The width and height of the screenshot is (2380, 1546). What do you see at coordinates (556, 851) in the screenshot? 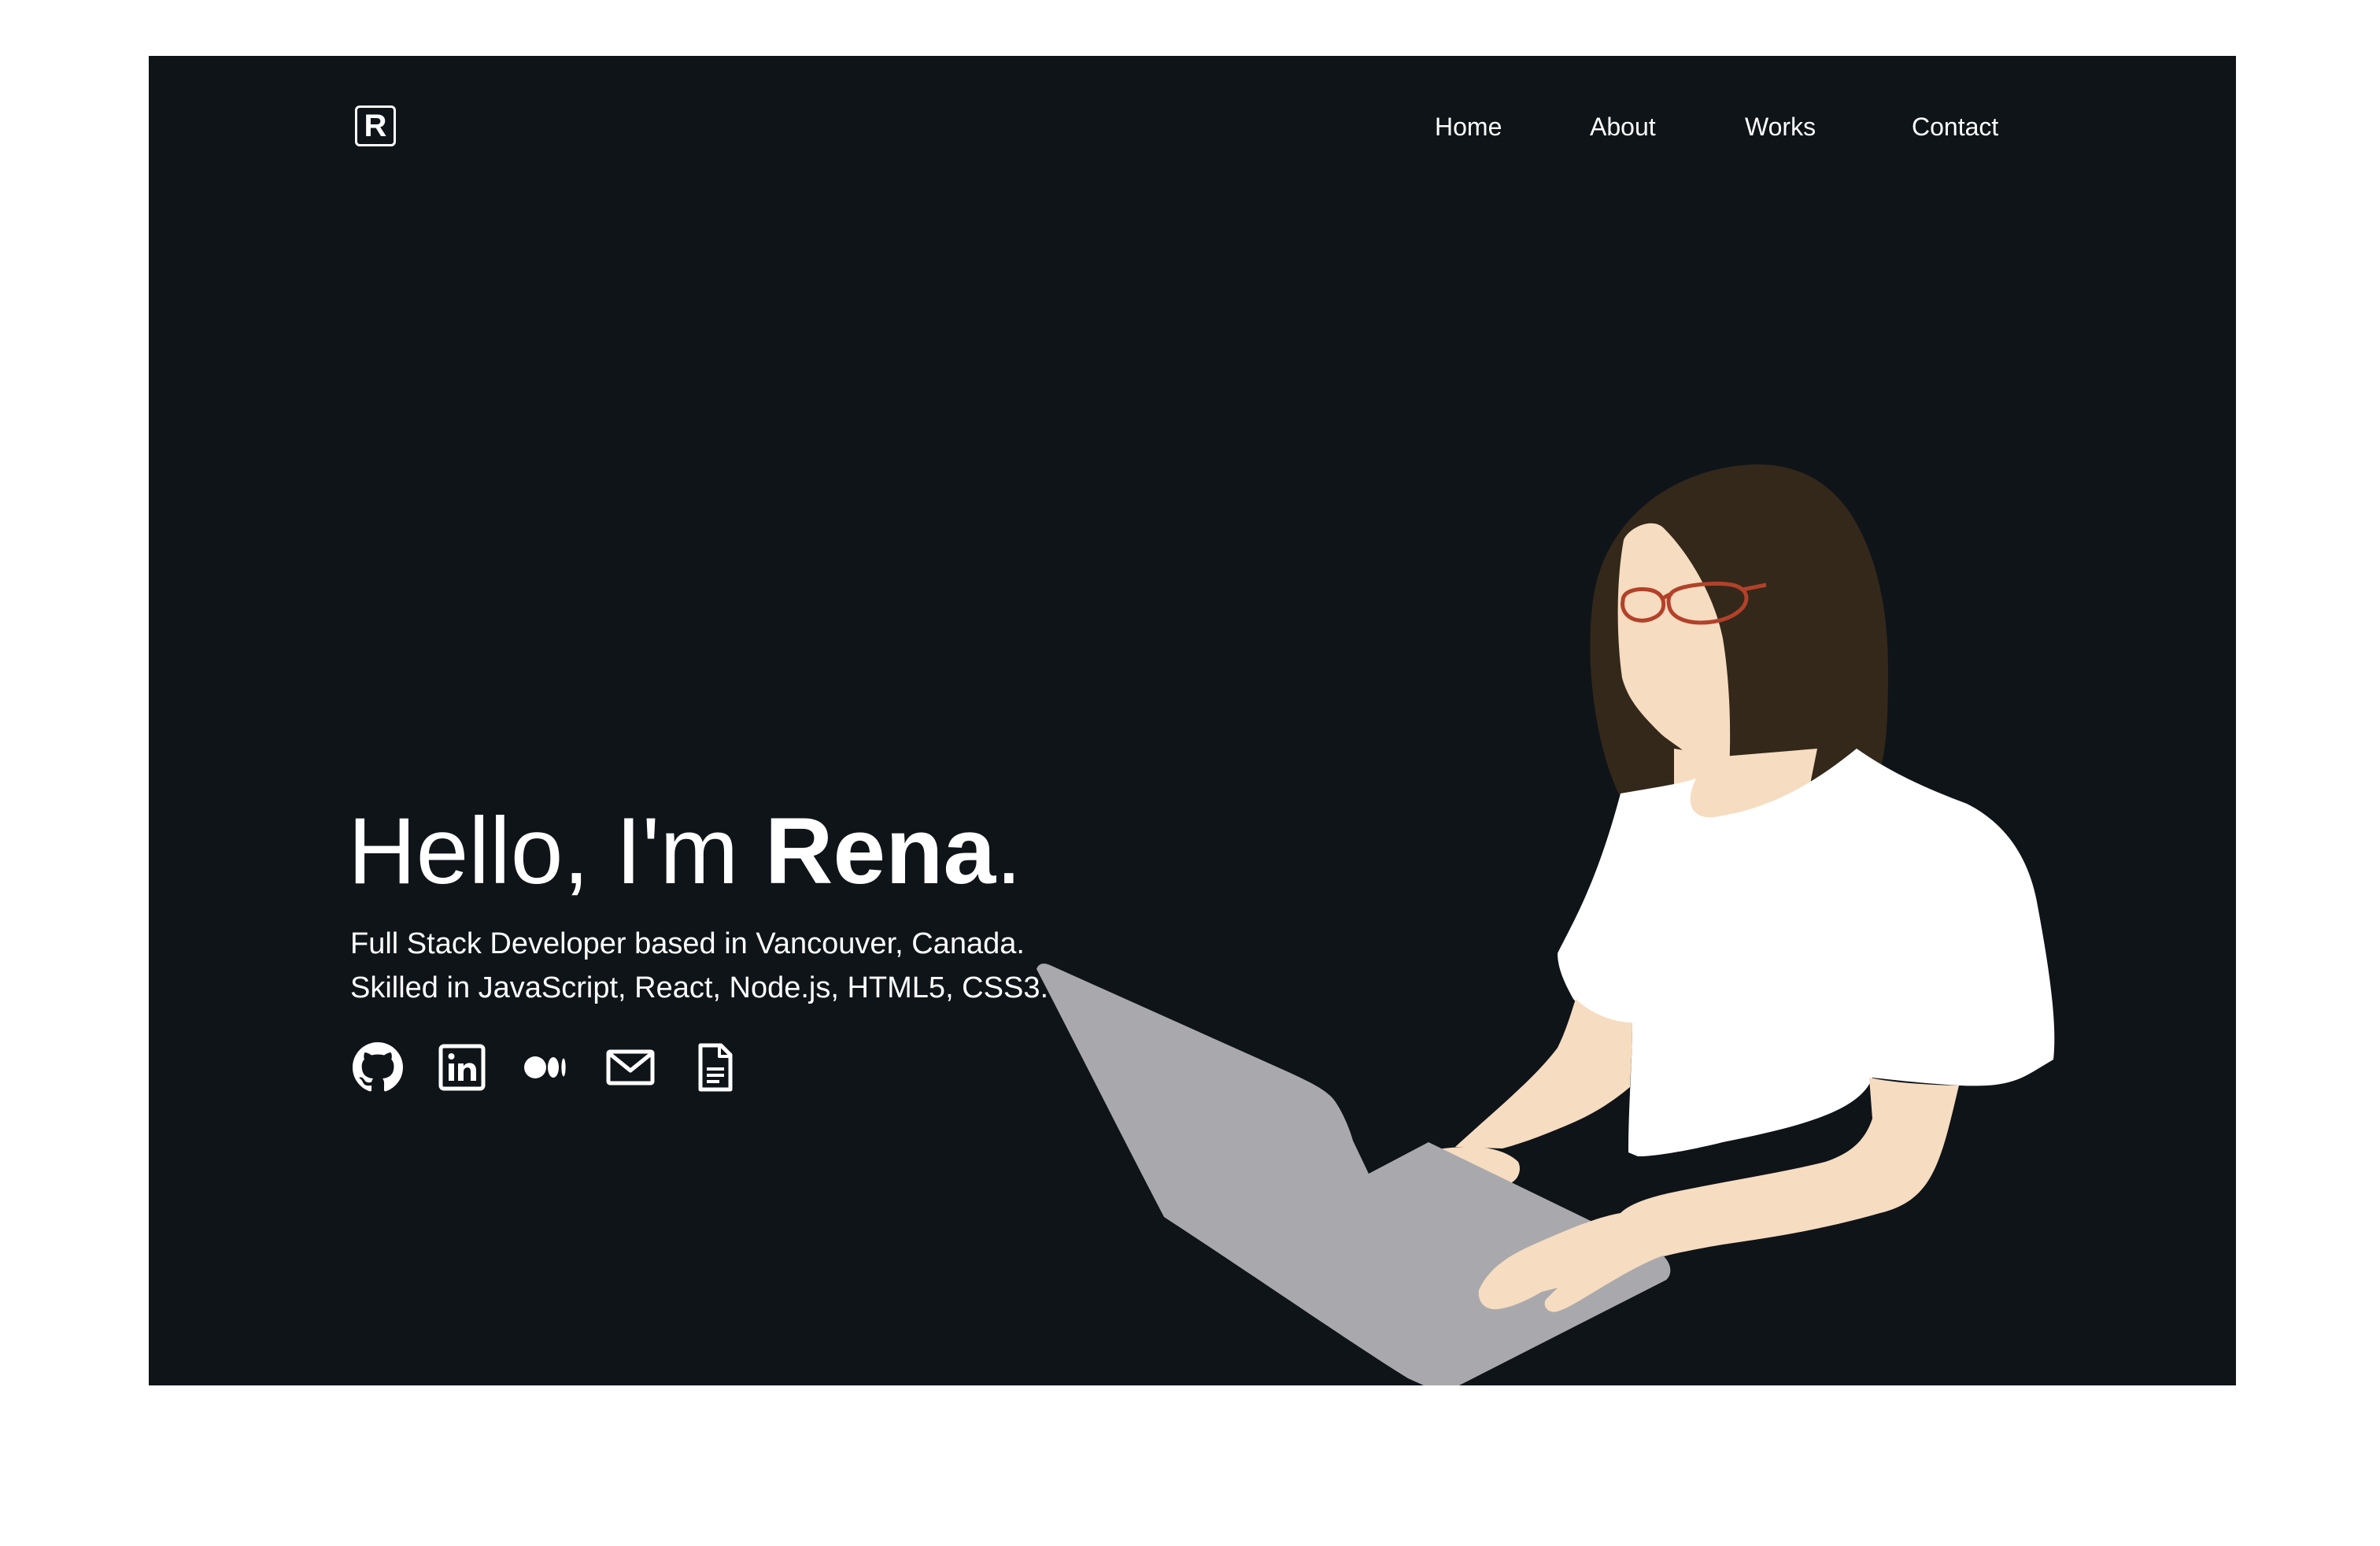
I see `greeting-text: Hello, I'm` at bounding box center [556, 851].